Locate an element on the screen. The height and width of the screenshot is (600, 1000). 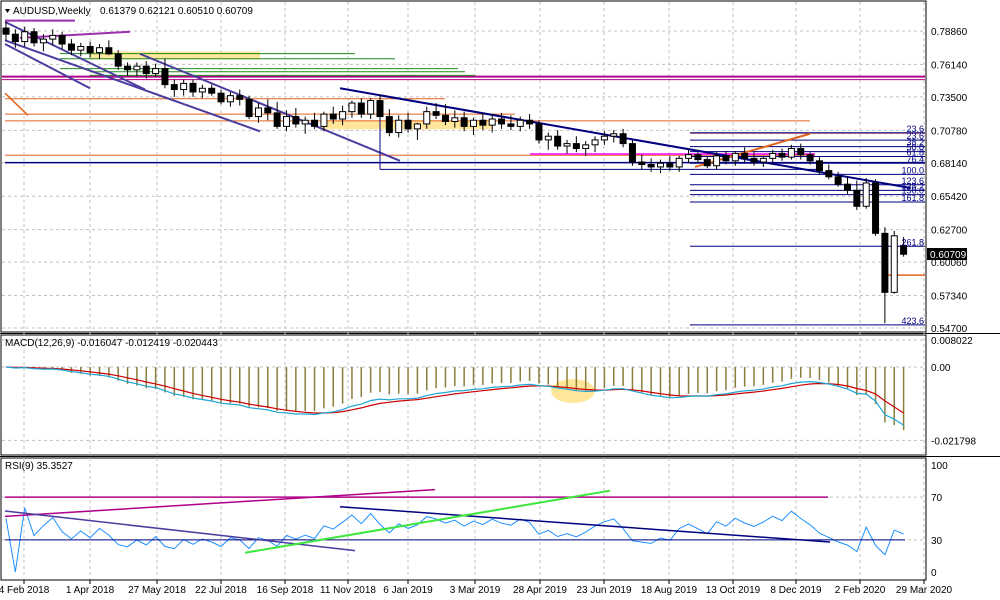
rsi-tick-label: 100 is located at coordinates (939, 466).